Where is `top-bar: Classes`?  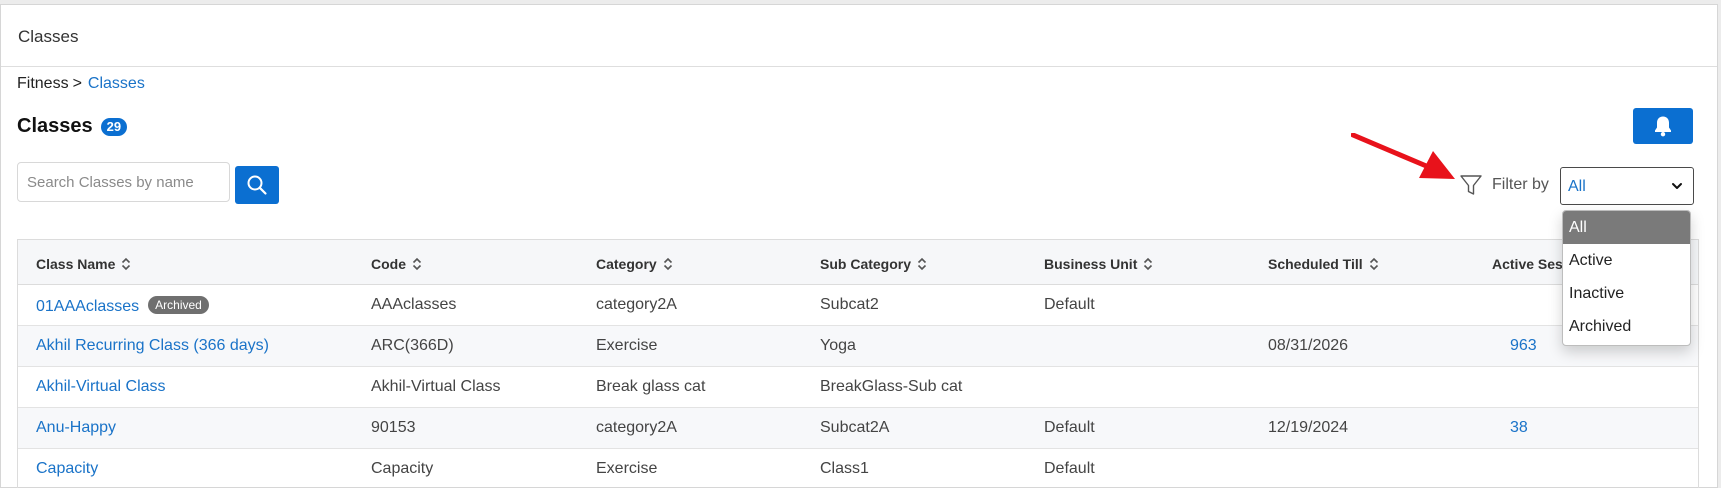 top-bar: Classes is located at coordinates (859, 36).